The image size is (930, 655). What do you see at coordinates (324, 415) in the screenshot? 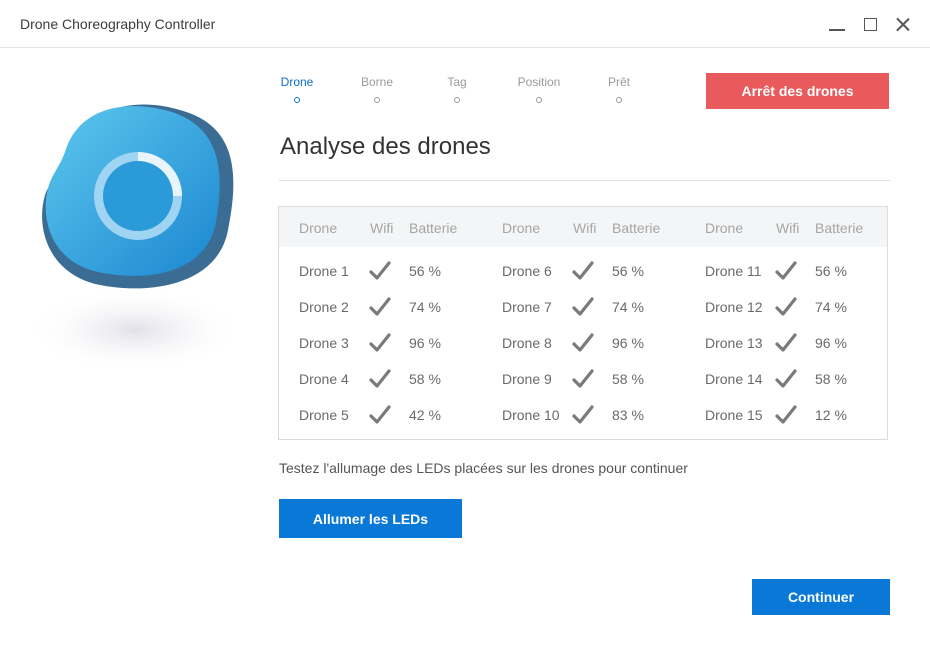
I see `drone-name: Drone 5` at bounding box center [324, 415].